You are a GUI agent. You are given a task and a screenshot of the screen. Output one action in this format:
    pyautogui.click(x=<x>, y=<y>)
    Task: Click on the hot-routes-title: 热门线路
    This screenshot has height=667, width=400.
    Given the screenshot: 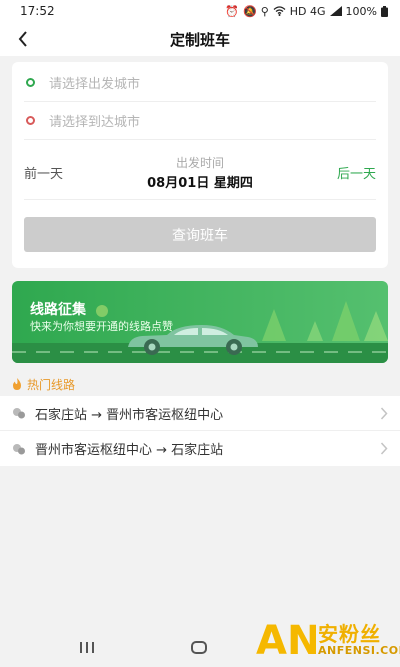 What is the action you would take?
    pyautogui.click(x=51, y=384)
    